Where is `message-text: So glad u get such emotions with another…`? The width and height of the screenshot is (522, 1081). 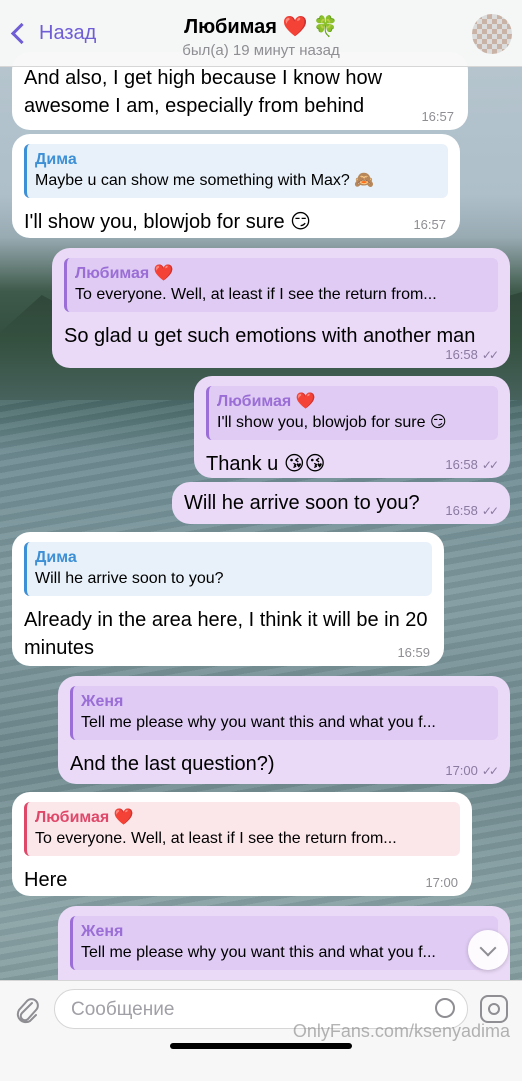
message-text: So glad u get such emotions with another… is located at coordinates (270, 336).